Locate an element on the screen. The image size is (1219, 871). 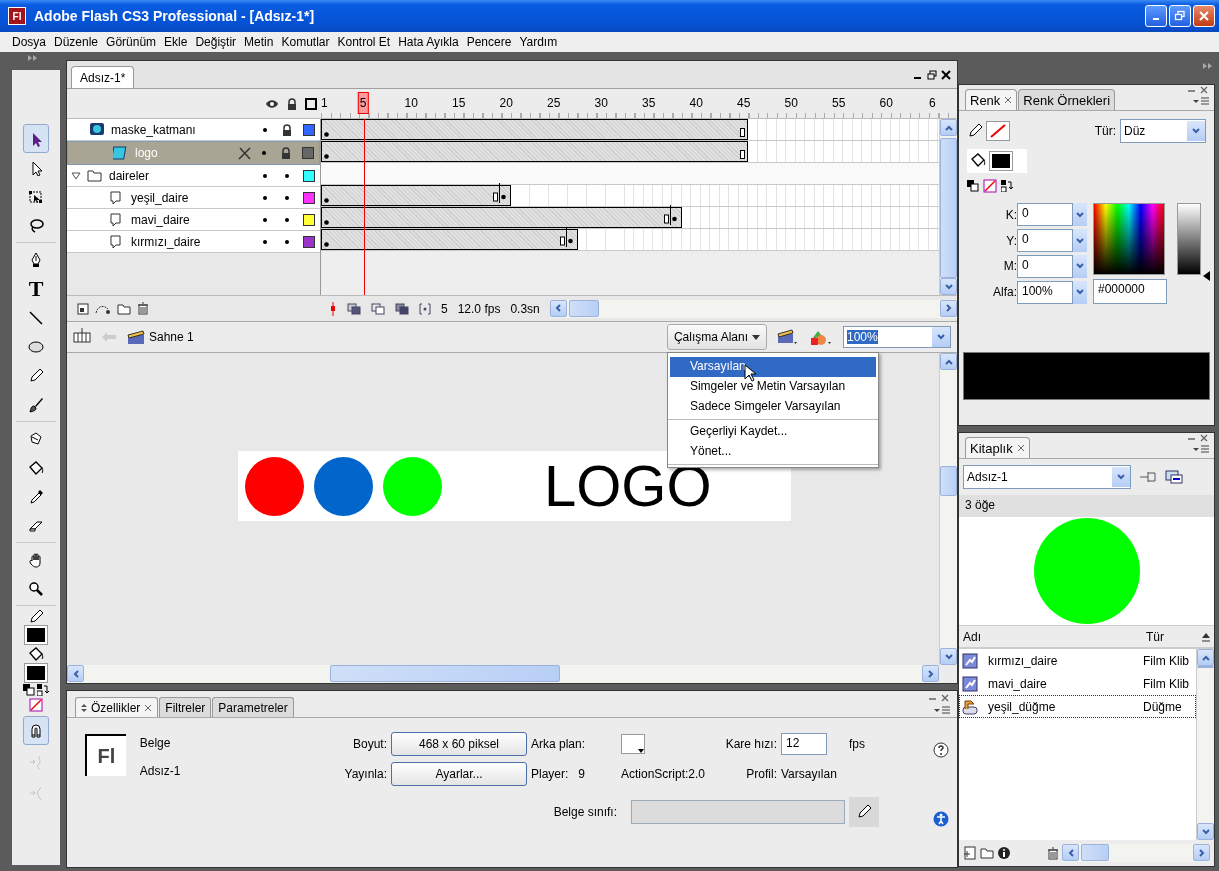
current-frame: 5 is located at coordinates (444, 308).